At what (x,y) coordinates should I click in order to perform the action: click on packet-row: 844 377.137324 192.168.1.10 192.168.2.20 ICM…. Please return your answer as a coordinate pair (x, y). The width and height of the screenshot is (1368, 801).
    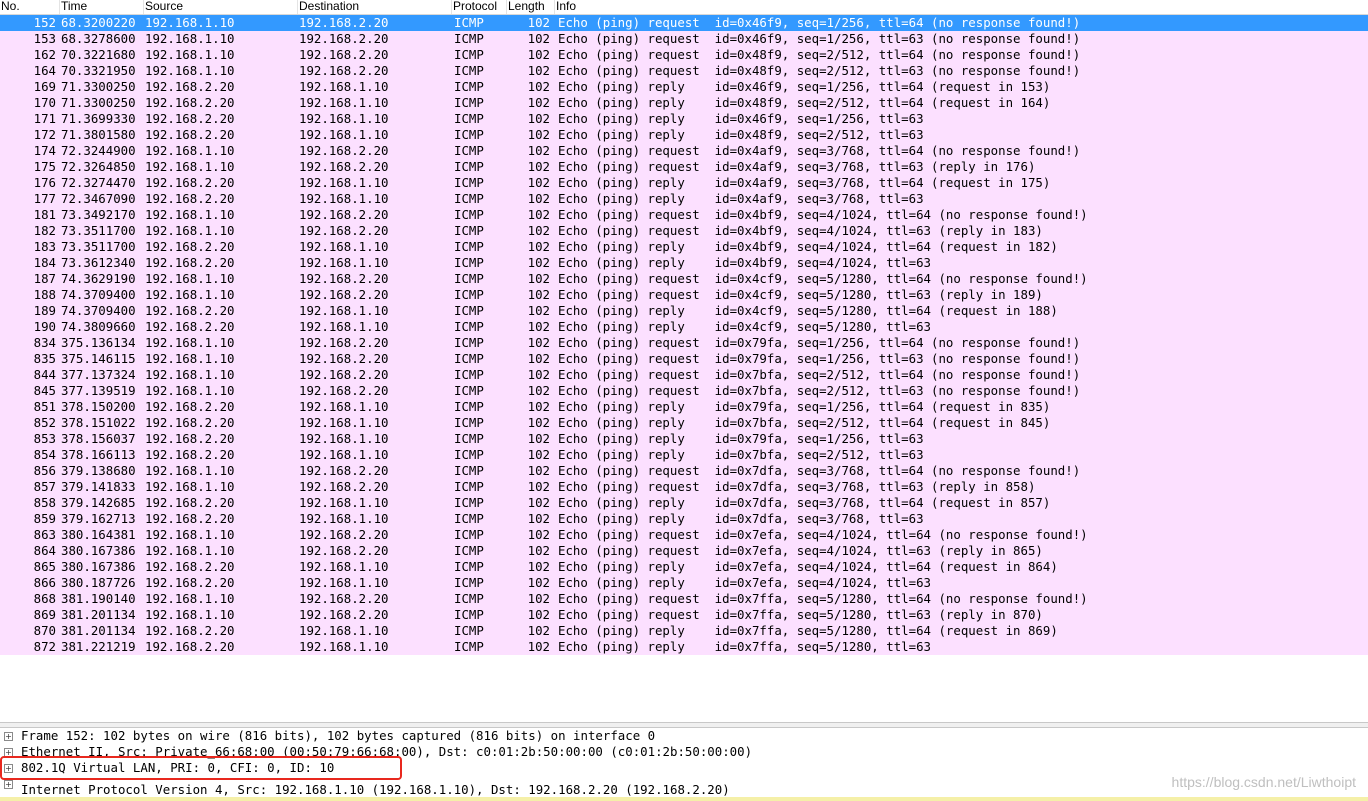
    Looking at the image, I should click on (684, 375).